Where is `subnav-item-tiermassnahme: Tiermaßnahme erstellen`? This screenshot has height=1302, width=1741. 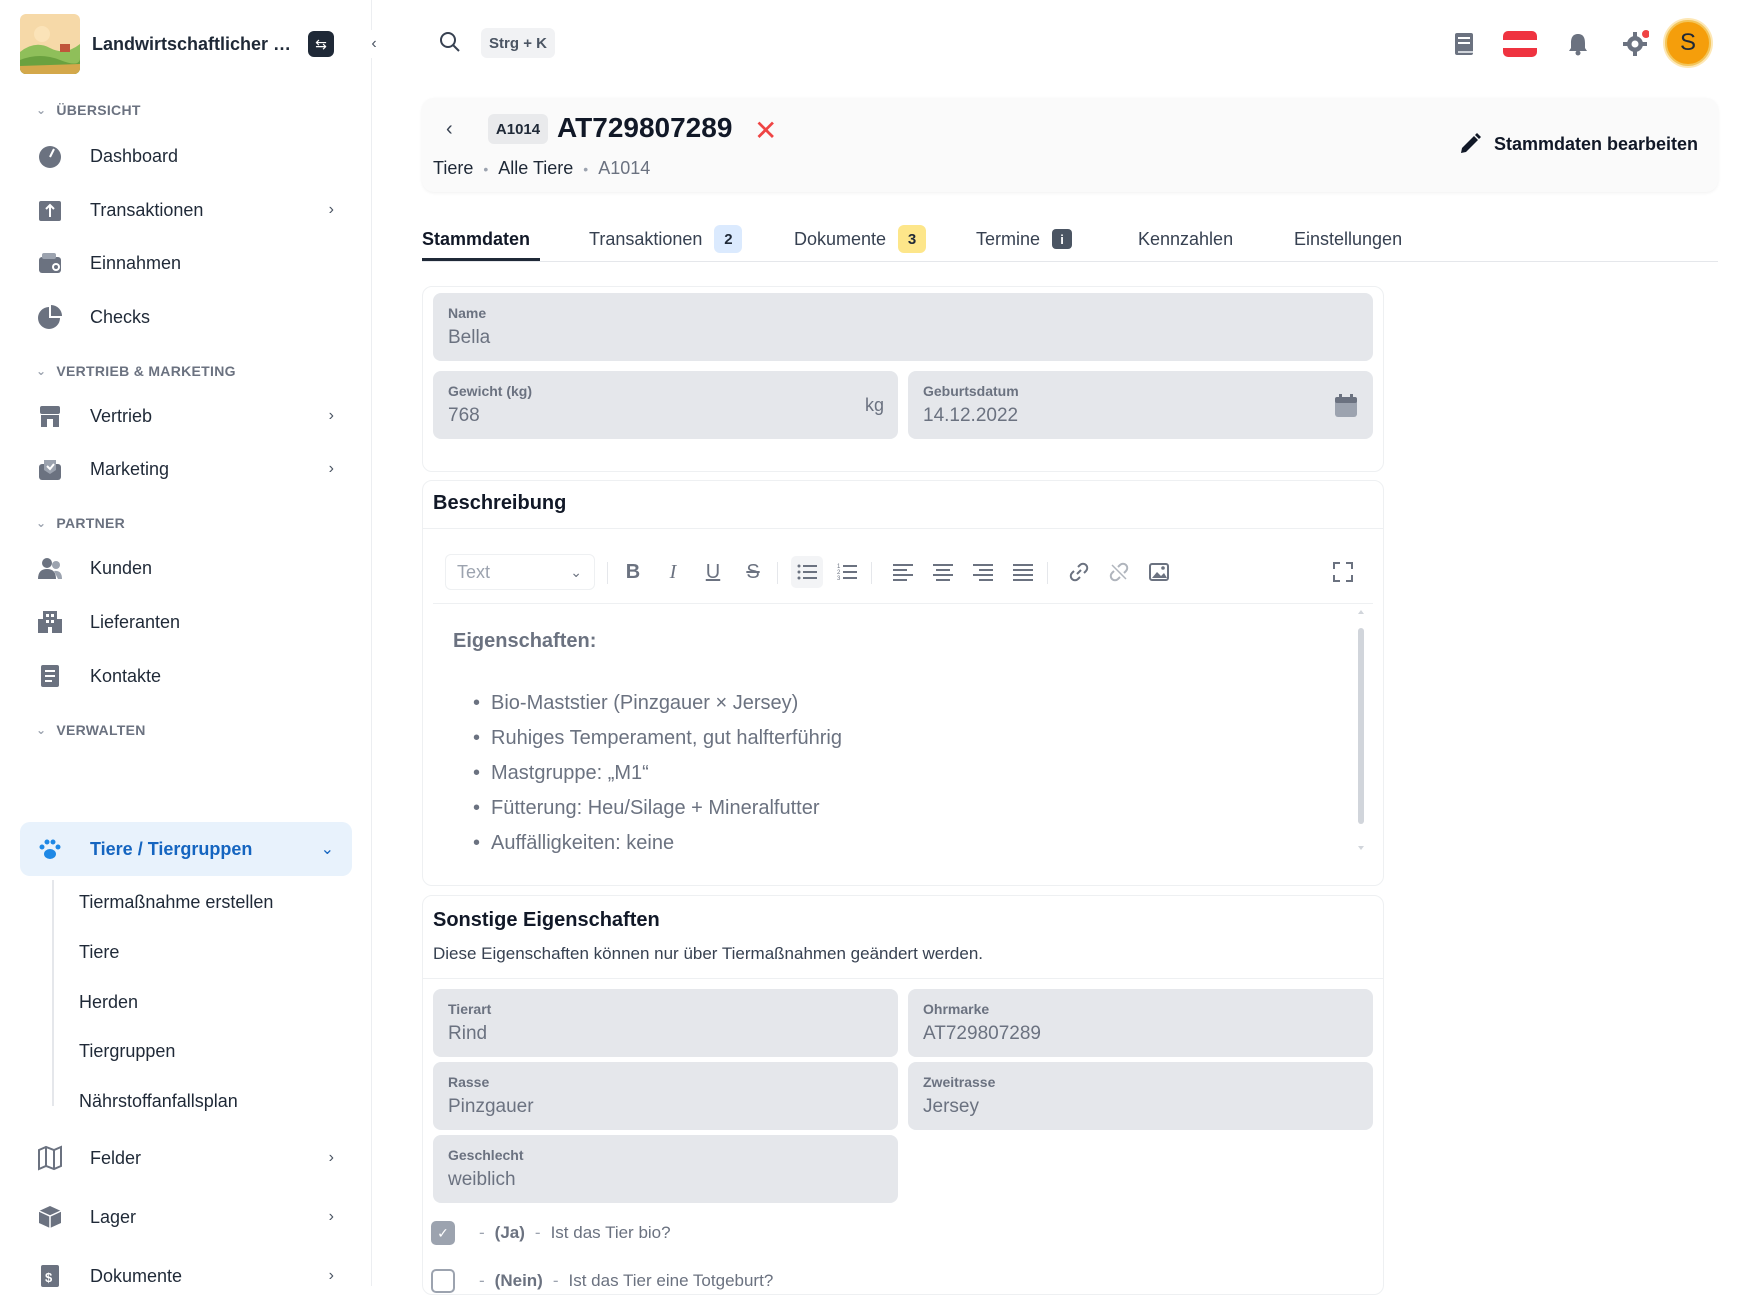
subnav-item-tiermassnahme: Tiermaßnahme erstellen is located at coordinates (176, 902).